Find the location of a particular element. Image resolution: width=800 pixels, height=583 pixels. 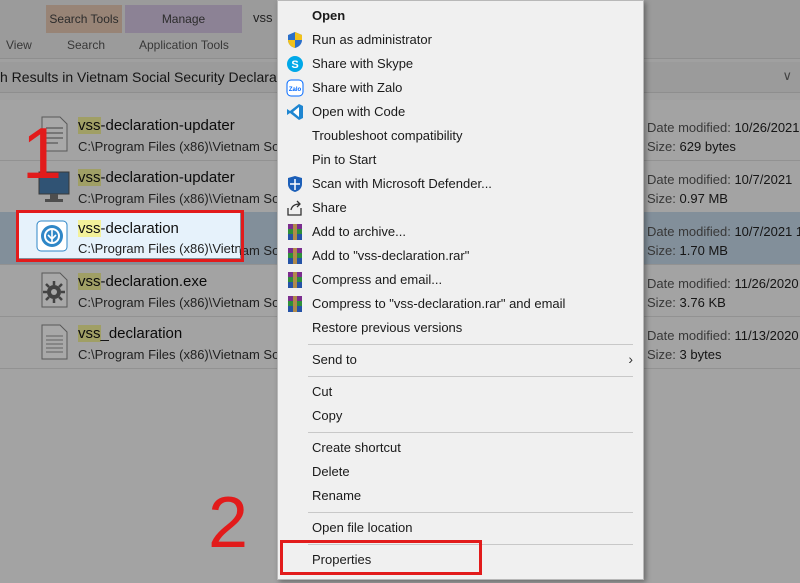

menu-item-restore-previous-versions: Restore previous versions is located at coordinates (460, 328).